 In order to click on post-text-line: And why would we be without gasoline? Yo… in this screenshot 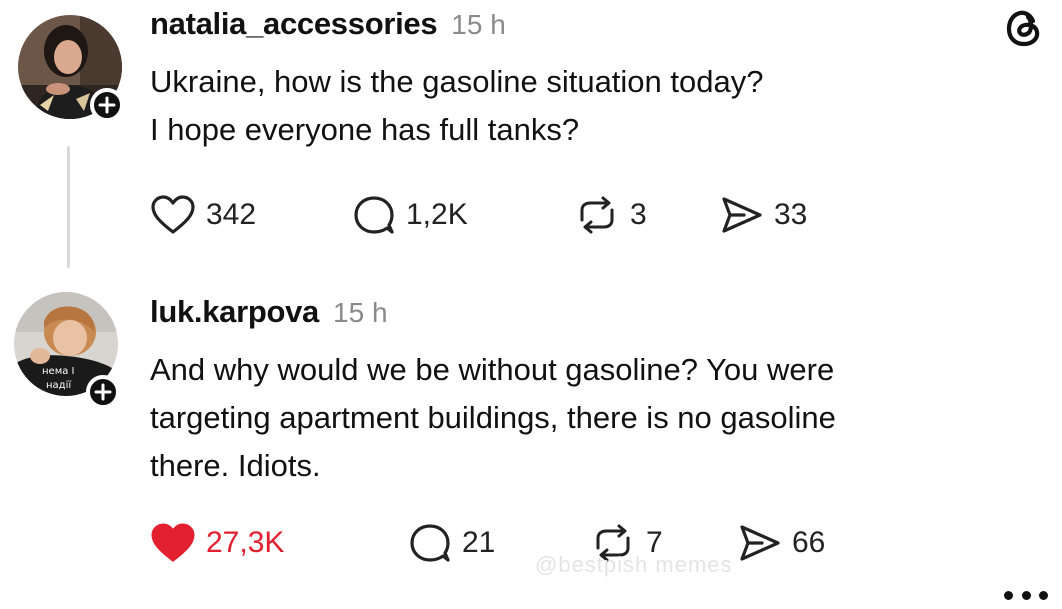, I will do `click(492, 369)`.